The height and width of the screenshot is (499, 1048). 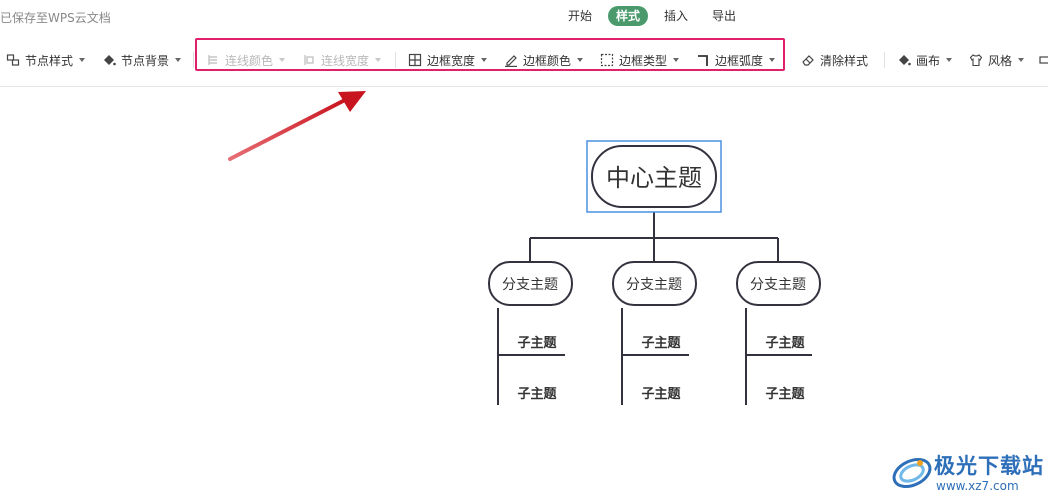 What do you see at coordinates (654, 308) in the screenshot?
I see `mindmap-connectors` at bounding box center [654, 308].